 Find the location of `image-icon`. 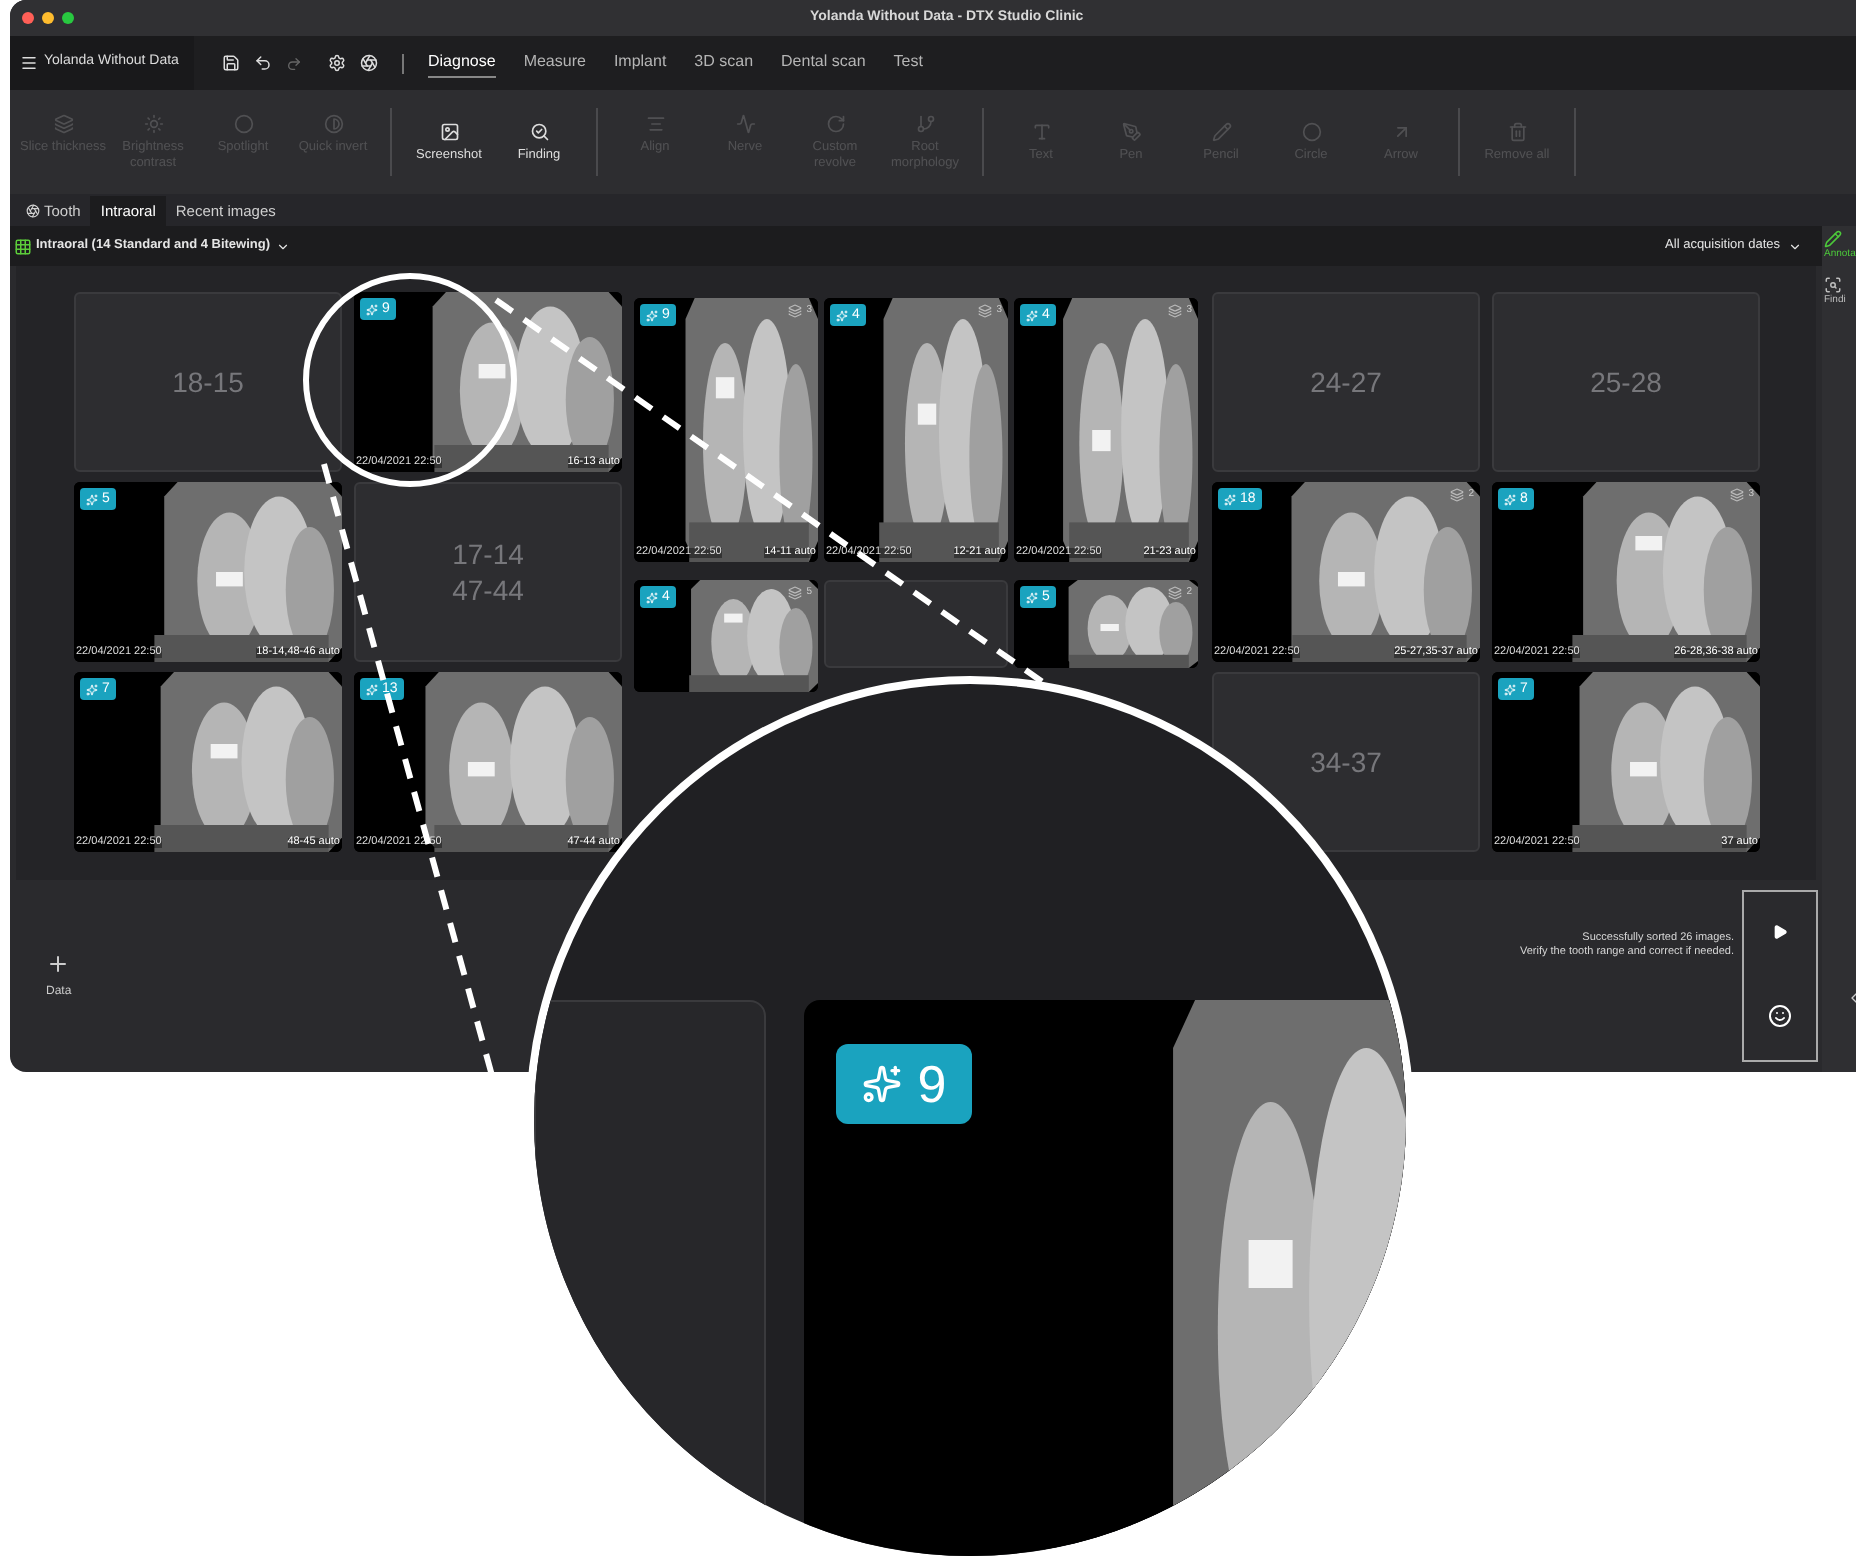

image-icon is located at coordinates (449, 131).